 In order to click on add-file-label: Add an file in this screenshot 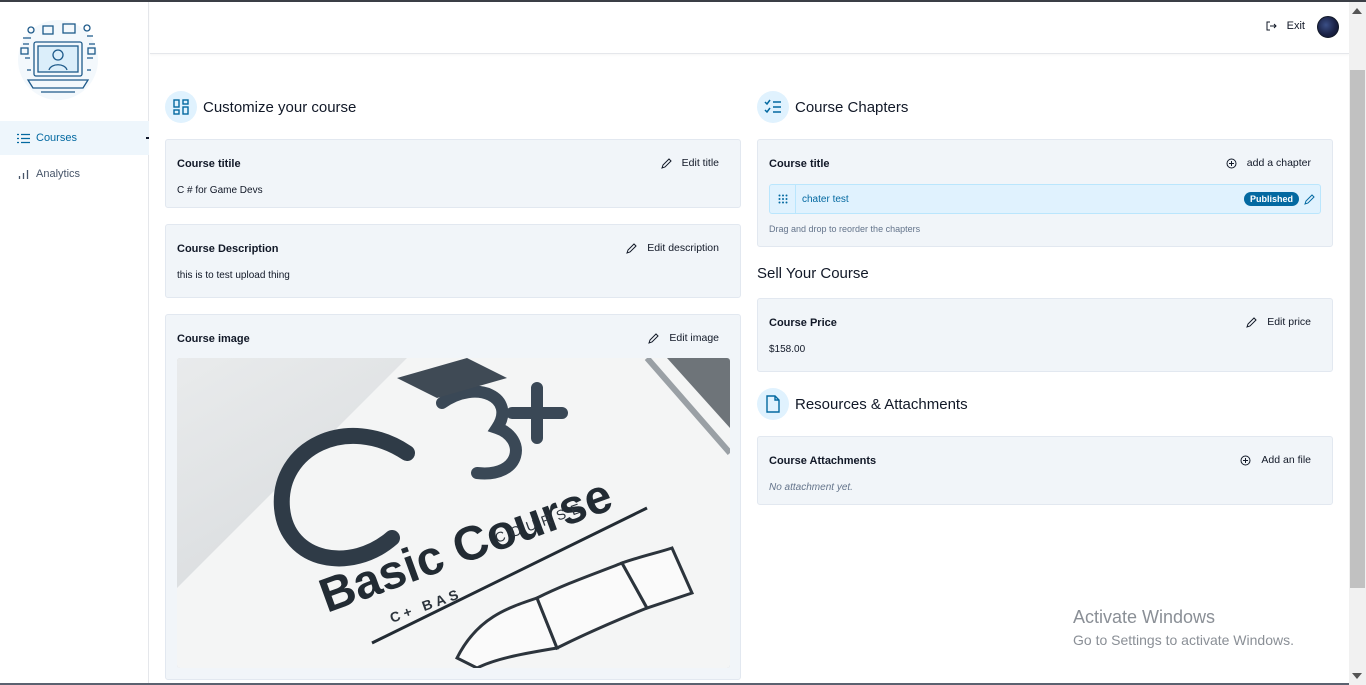, I will do `click(1286, 460)`.